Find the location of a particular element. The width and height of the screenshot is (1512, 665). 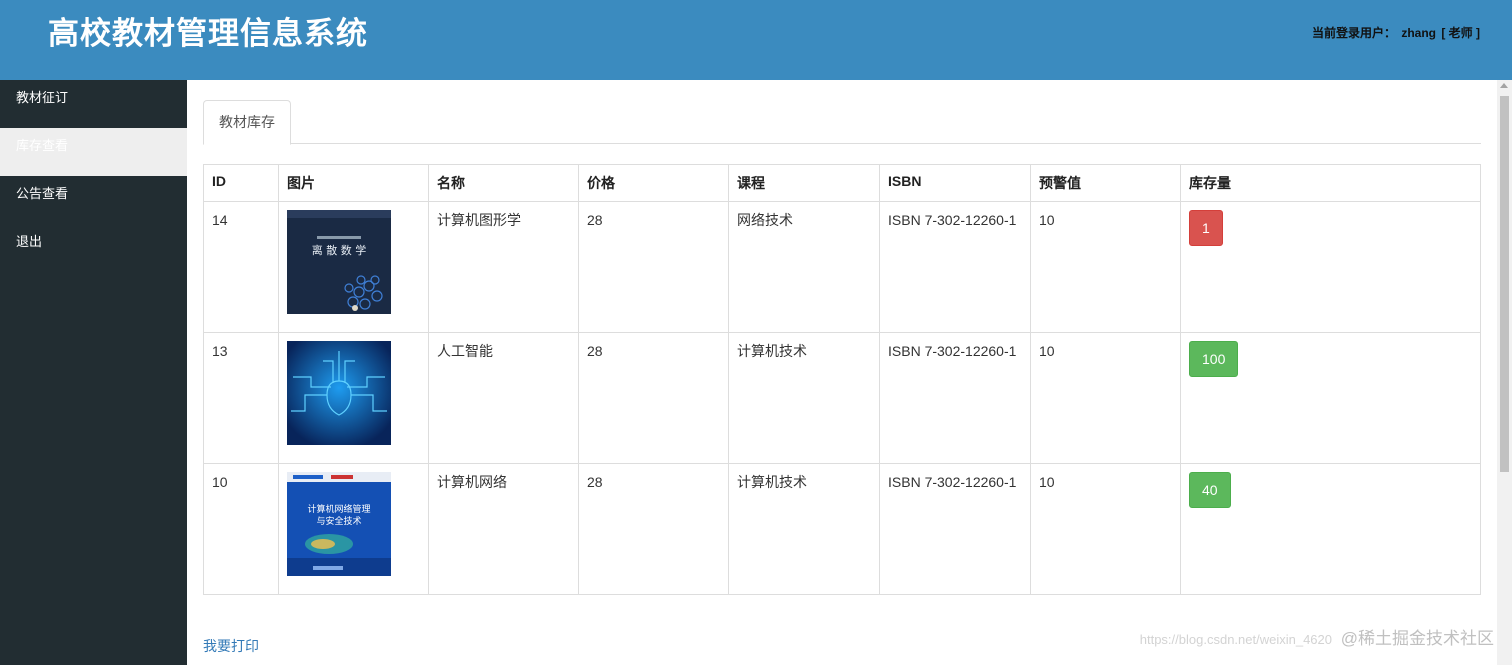

table-header-row: ID 图片 名称 价格 课程 ISBN 预警值 库存量 is located at coordinates (842, 183).